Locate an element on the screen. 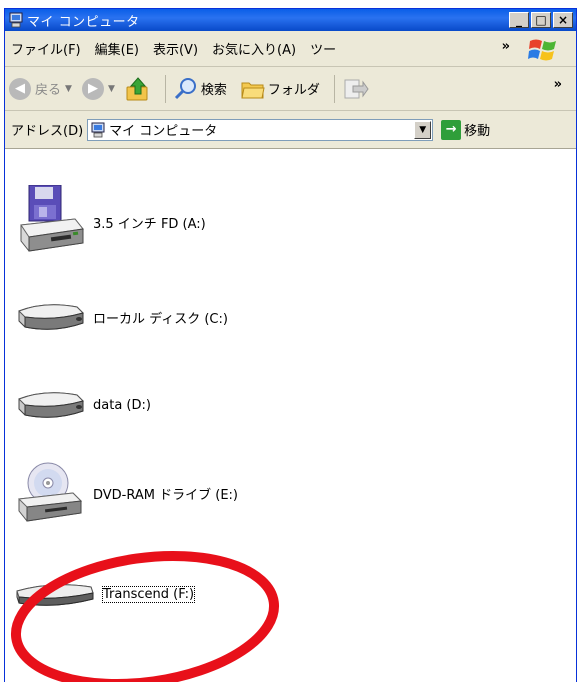  address-bar: アドレス(D) マイ コンピュータ ▼ → 移動 is located at coordinates (290, 130).